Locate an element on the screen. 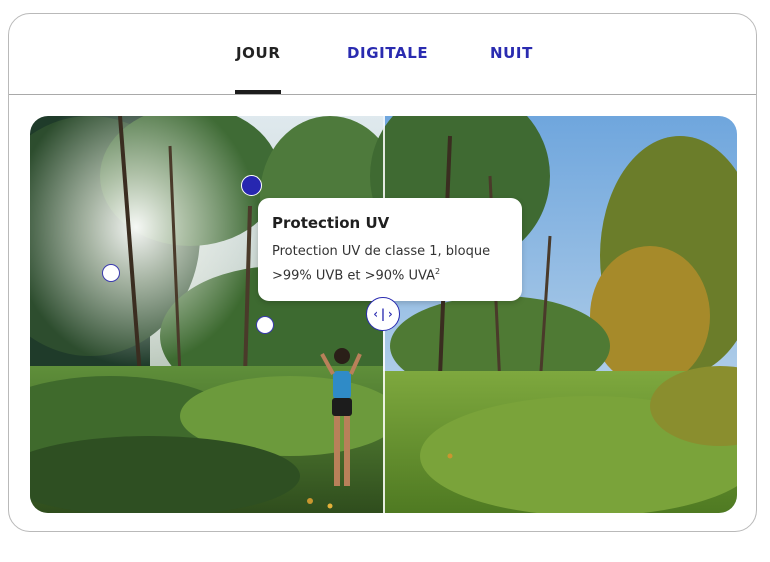 The height and width of the screenshot is (562, 770). tab-jour: JOUR is located at coordinates (258, 53).